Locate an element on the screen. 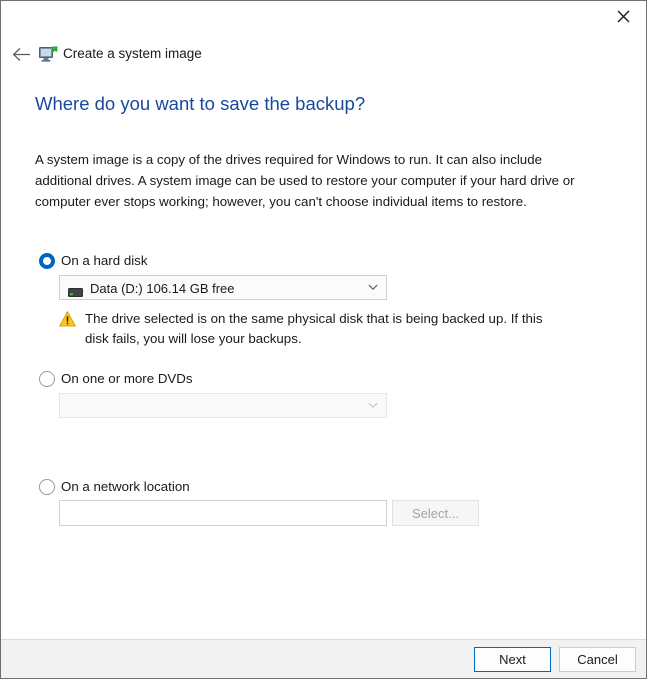 The width and height of the screenshot is (647, 679). page-title: Where do you want to save the backup? is located at coordinates (200, 103).